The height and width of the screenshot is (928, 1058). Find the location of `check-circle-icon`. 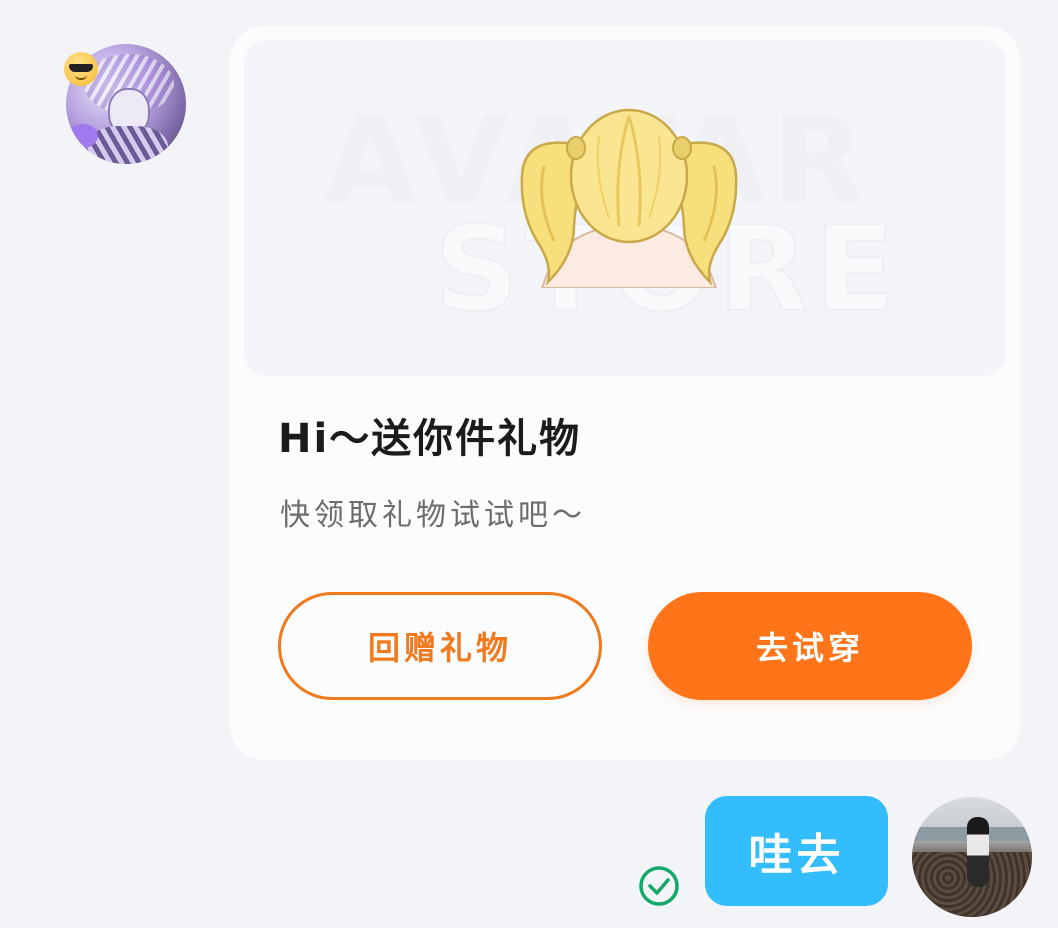

check-circle-icon is located at coordinates (659, 886).